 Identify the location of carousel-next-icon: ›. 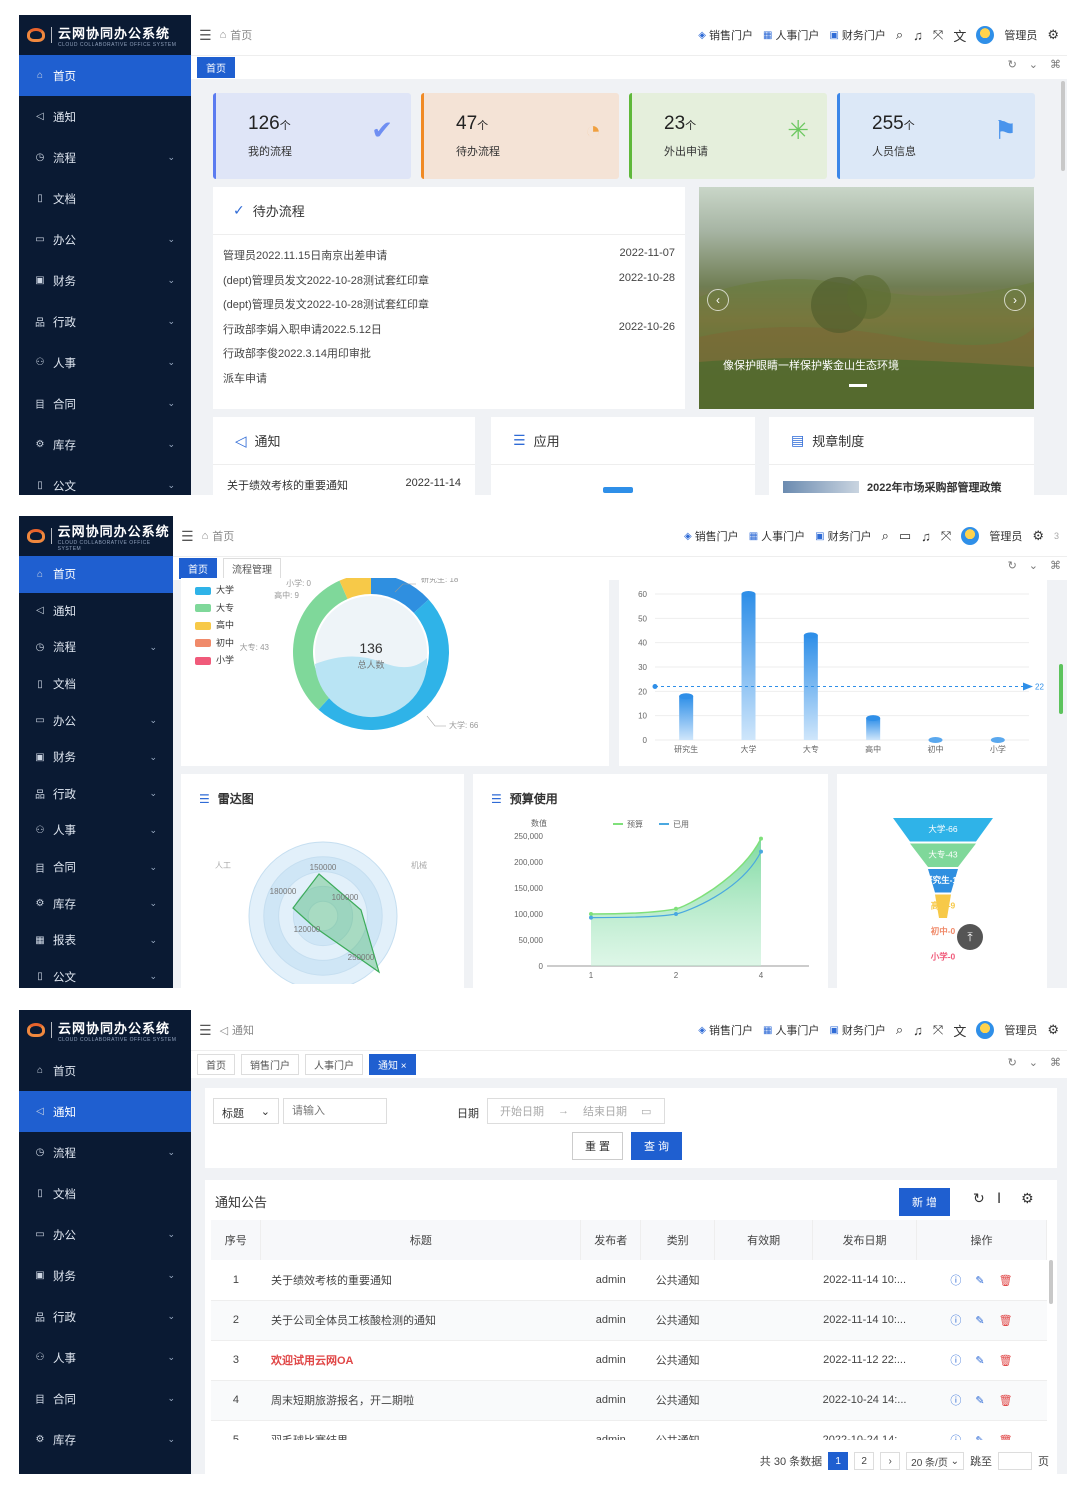
(1015, 300).